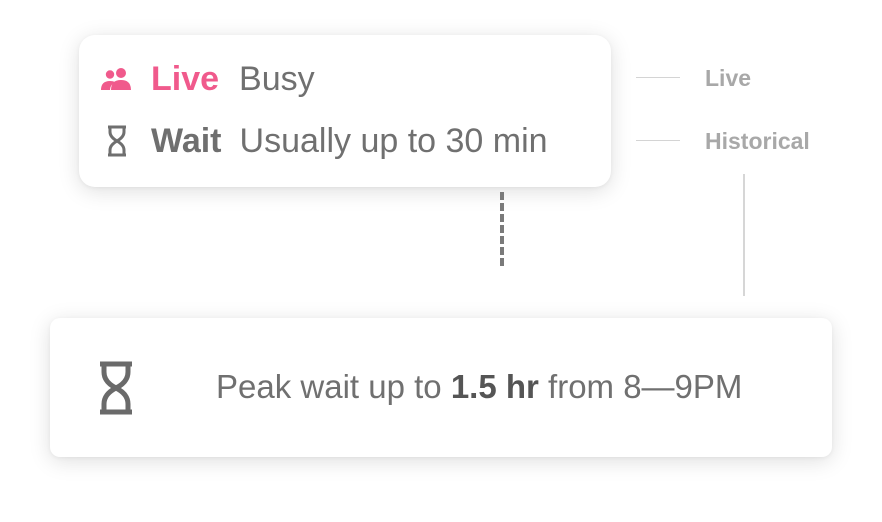  Describe the element at coordinates (277, 79) in the screenshot. I see `live-status-value: Busy` at that location.